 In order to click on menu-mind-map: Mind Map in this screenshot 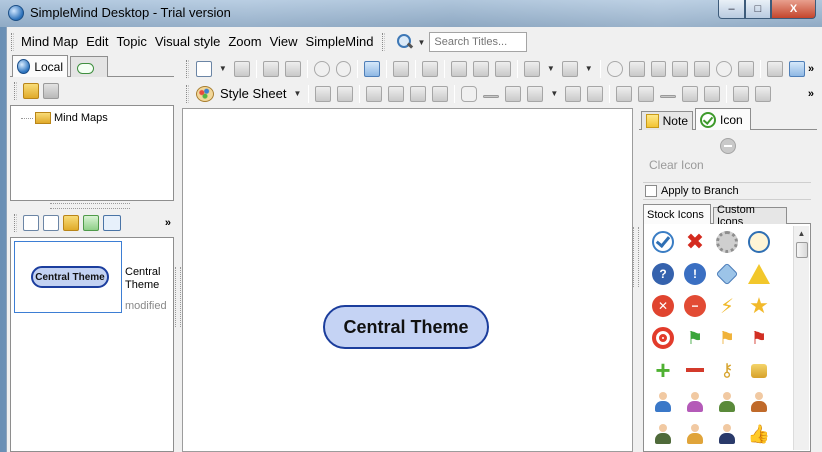, I will do `click(49, 42)`.